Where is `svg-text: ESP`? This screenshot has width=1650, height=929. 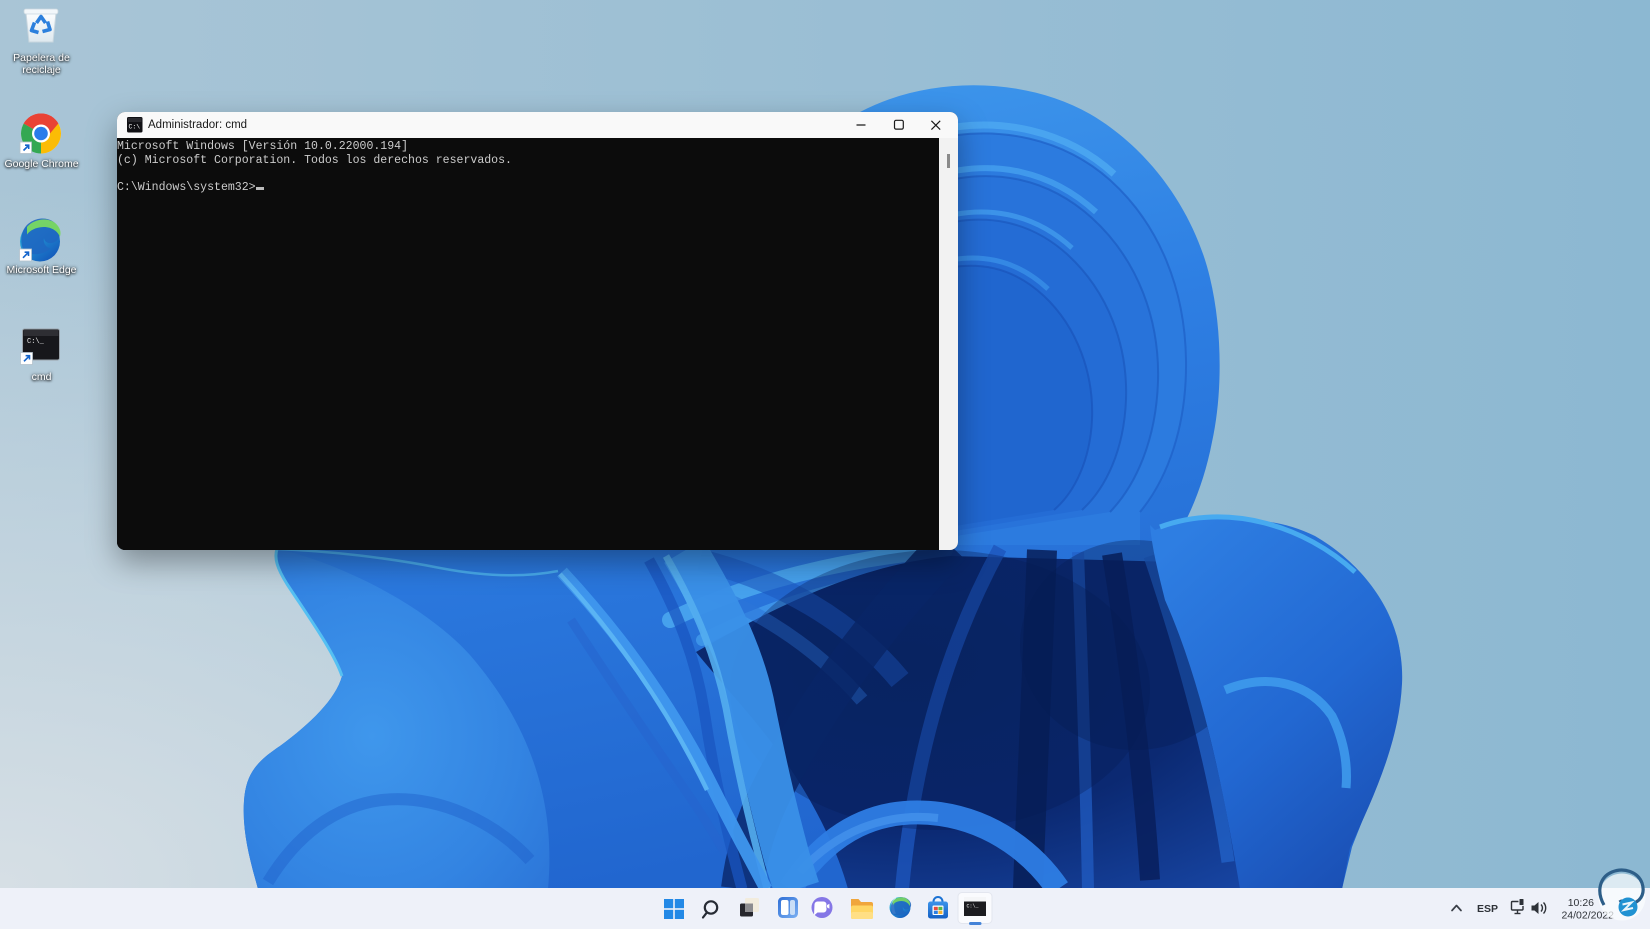 svg-text: ESP is located at coordinates (1487, 909).